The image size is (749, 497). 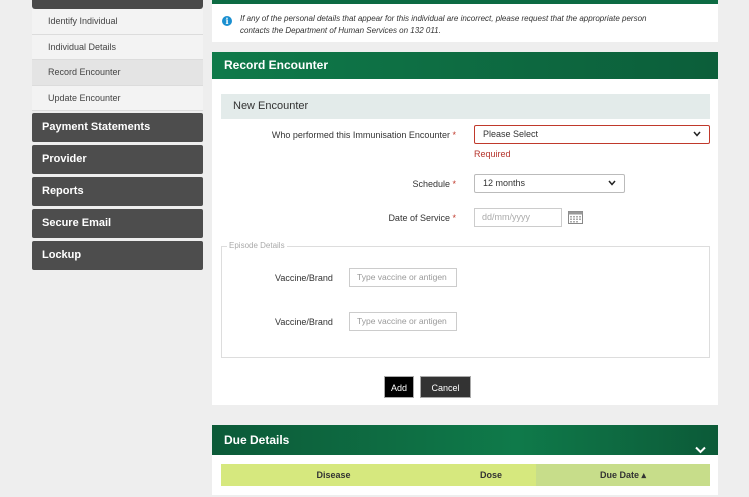 What do you see at coordinates (117, 255) in the screenshot?
I see `sidebar-item-lockup: Lockup` at bounding box center [117, 255].